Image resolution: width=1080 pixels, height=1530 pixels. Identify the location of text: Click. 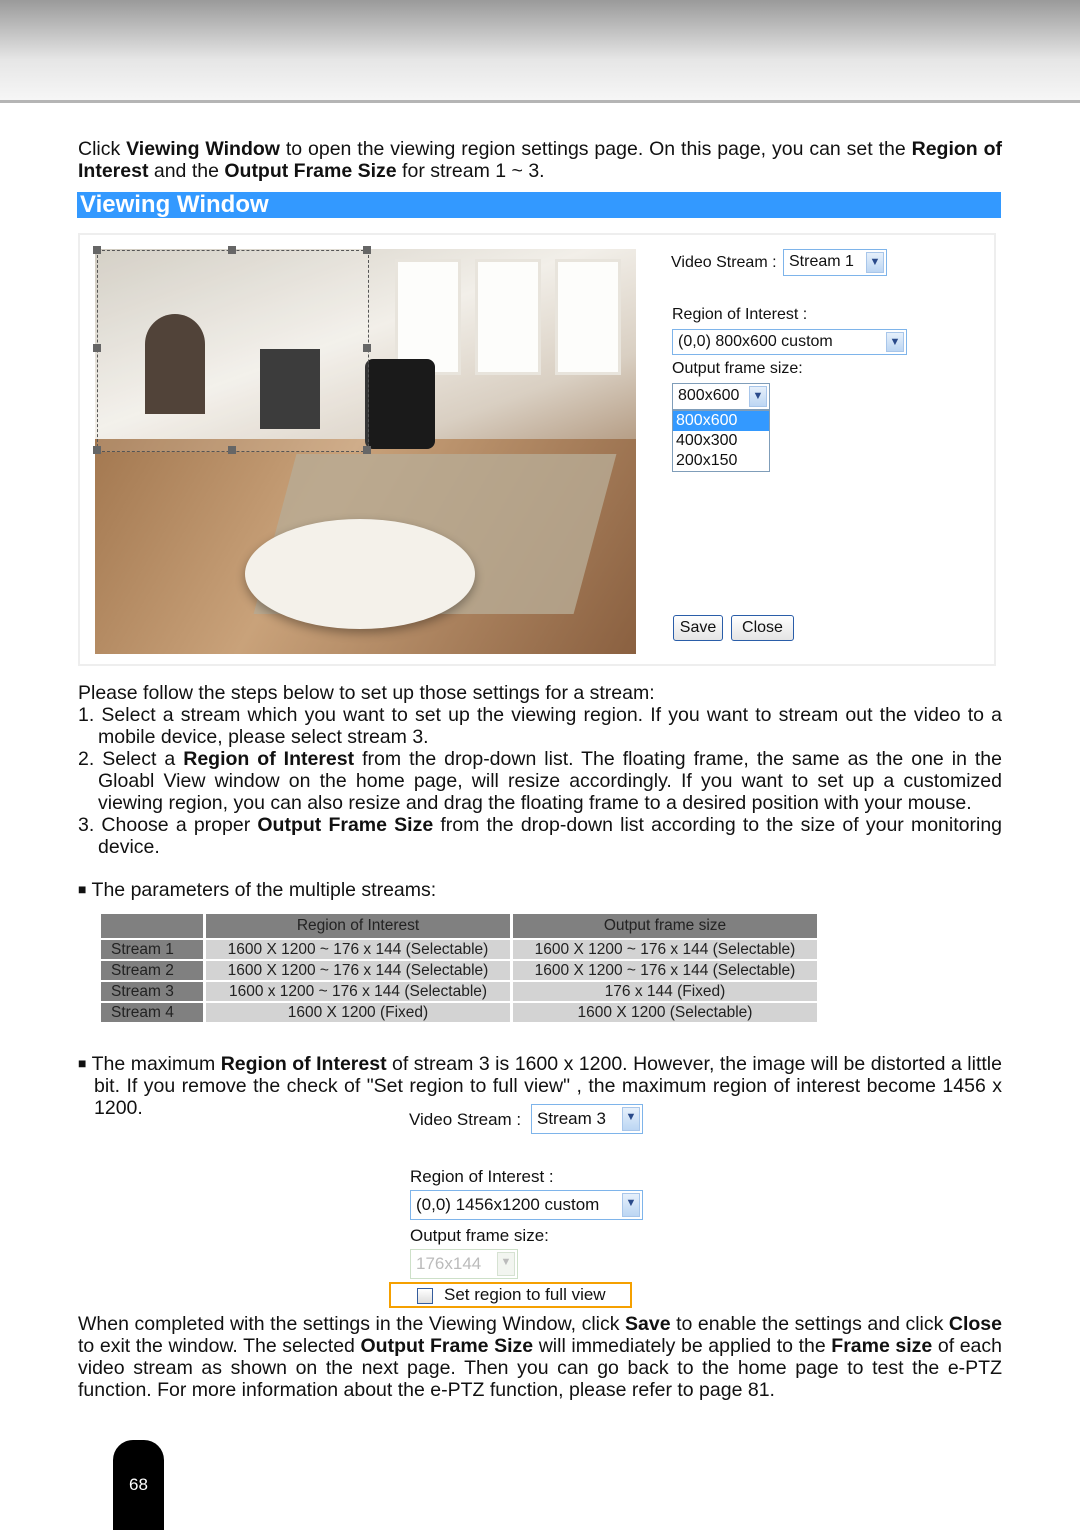
(102, 149).